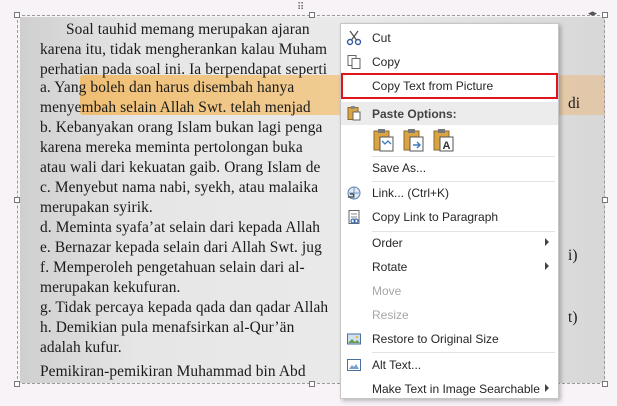 Image resolution: width=617 pixels, height=406 pixels. What do you see at coordinates (435, 339) in the screenshot?
I see `menu-item-label: Restore to Original Size` at bounding box center [435, 339].